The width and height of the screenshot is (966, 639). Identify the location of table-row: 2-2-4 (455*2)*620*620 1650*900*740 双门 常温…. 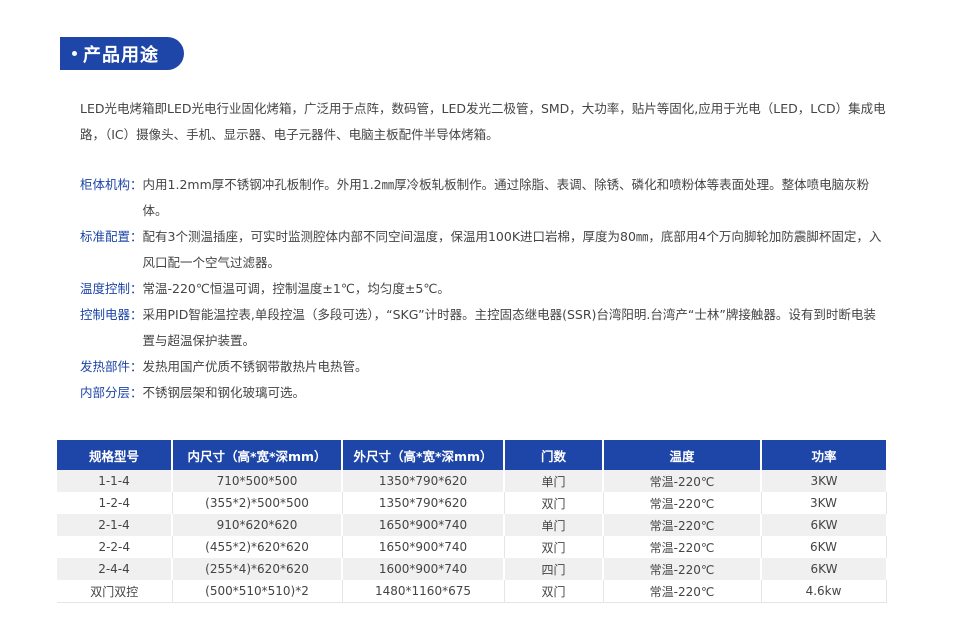
(472, 547).